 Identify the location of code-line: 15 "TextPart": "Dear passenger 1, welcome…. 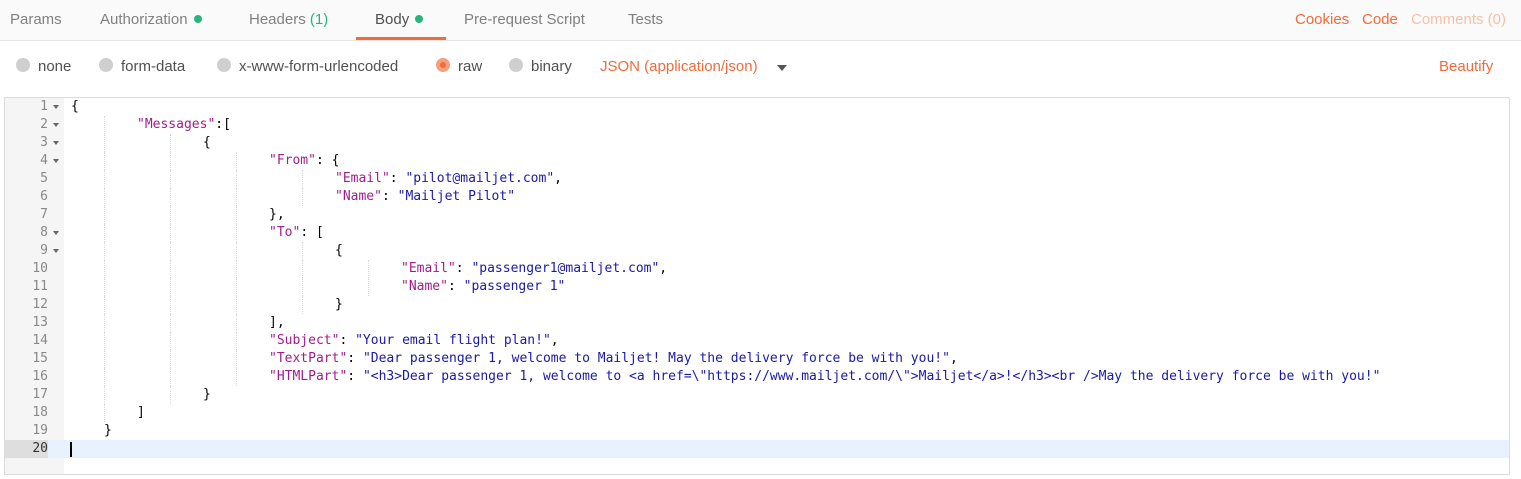
(757, 359).